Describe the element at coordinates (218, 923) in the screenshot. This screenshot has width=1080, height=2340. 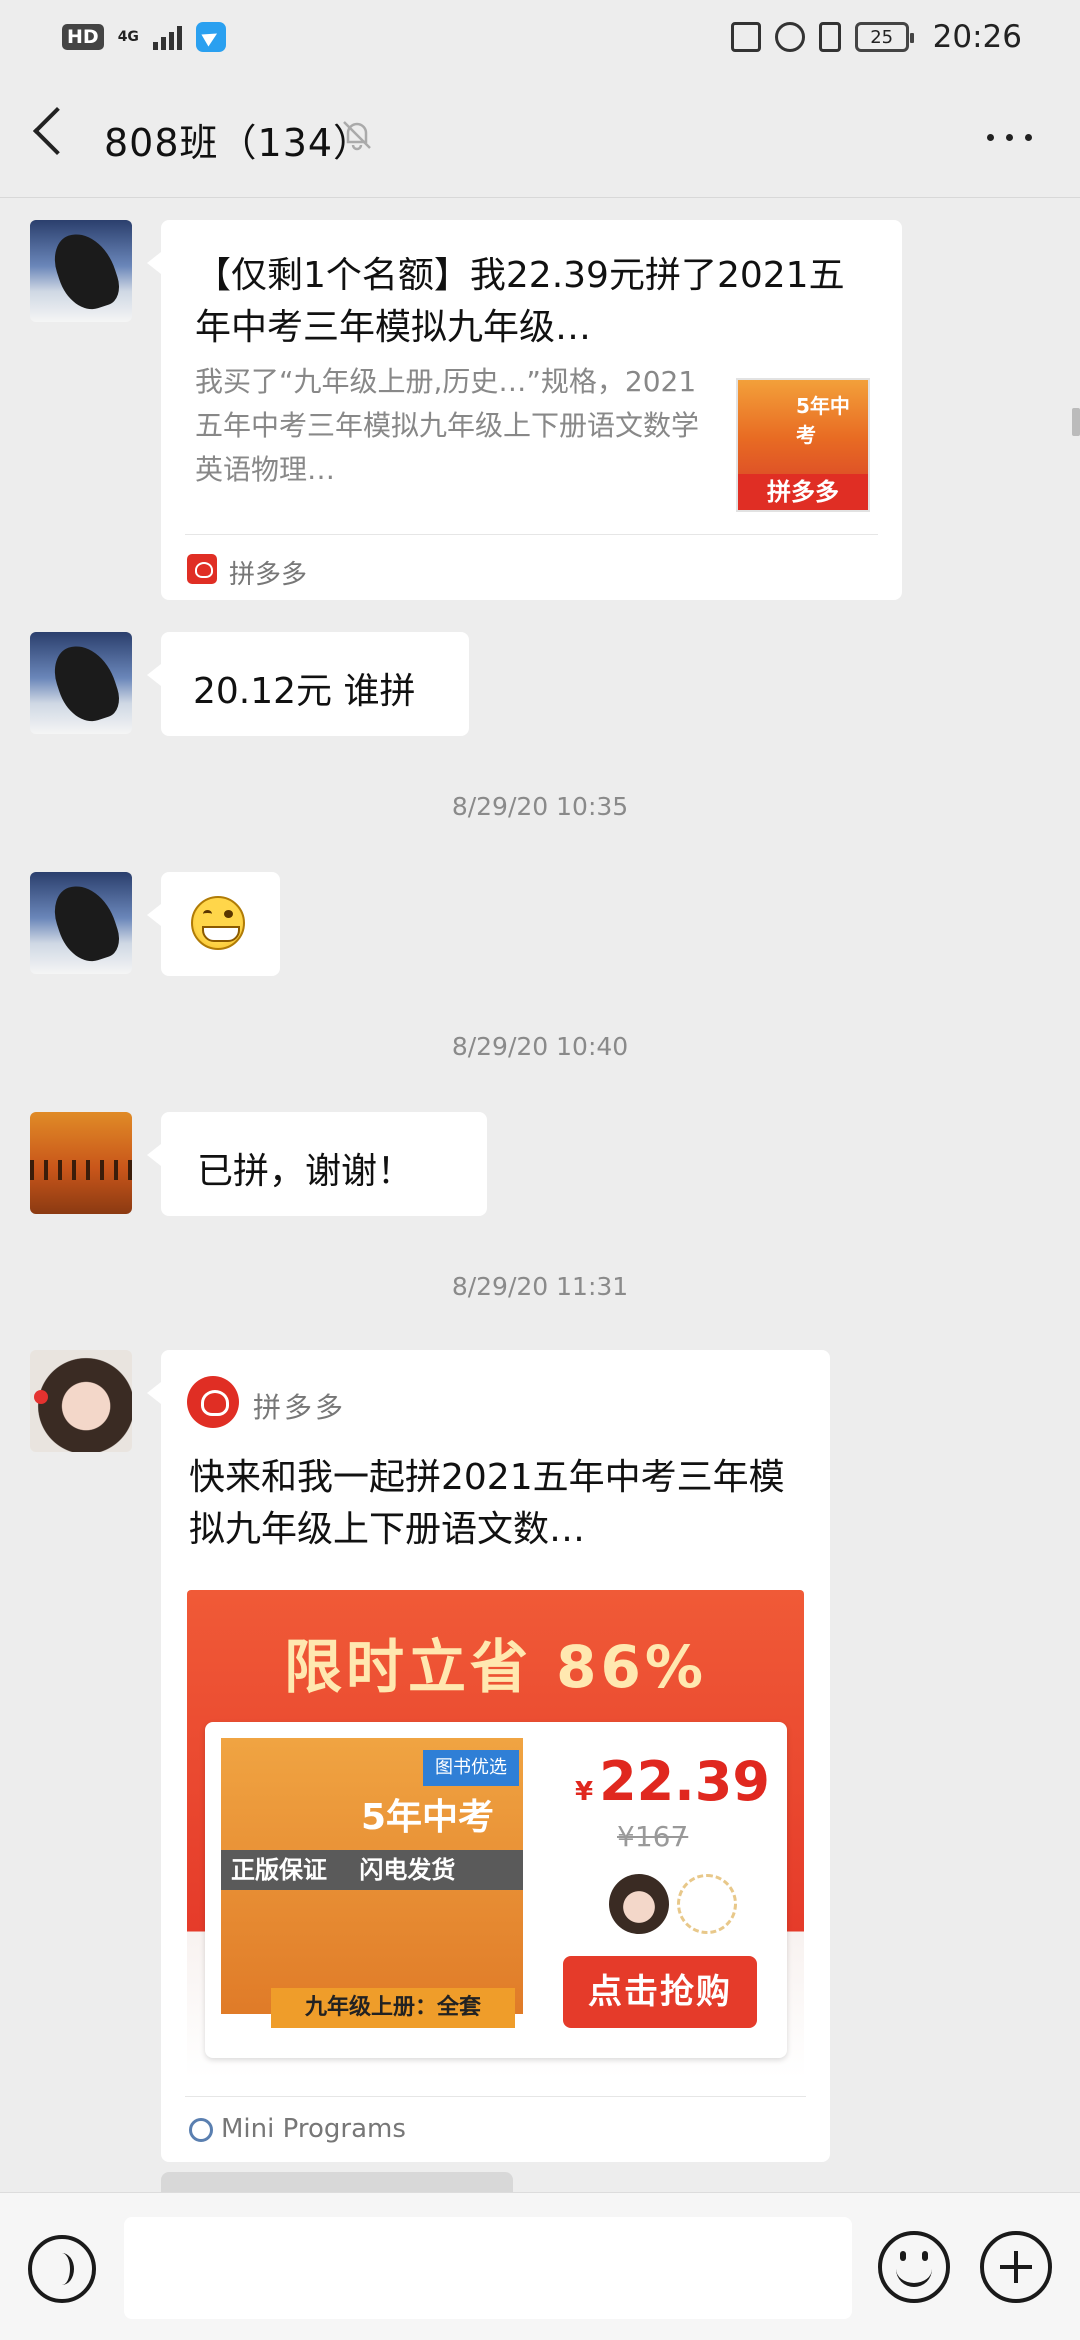
I see `grinning-face-icon` at that location.